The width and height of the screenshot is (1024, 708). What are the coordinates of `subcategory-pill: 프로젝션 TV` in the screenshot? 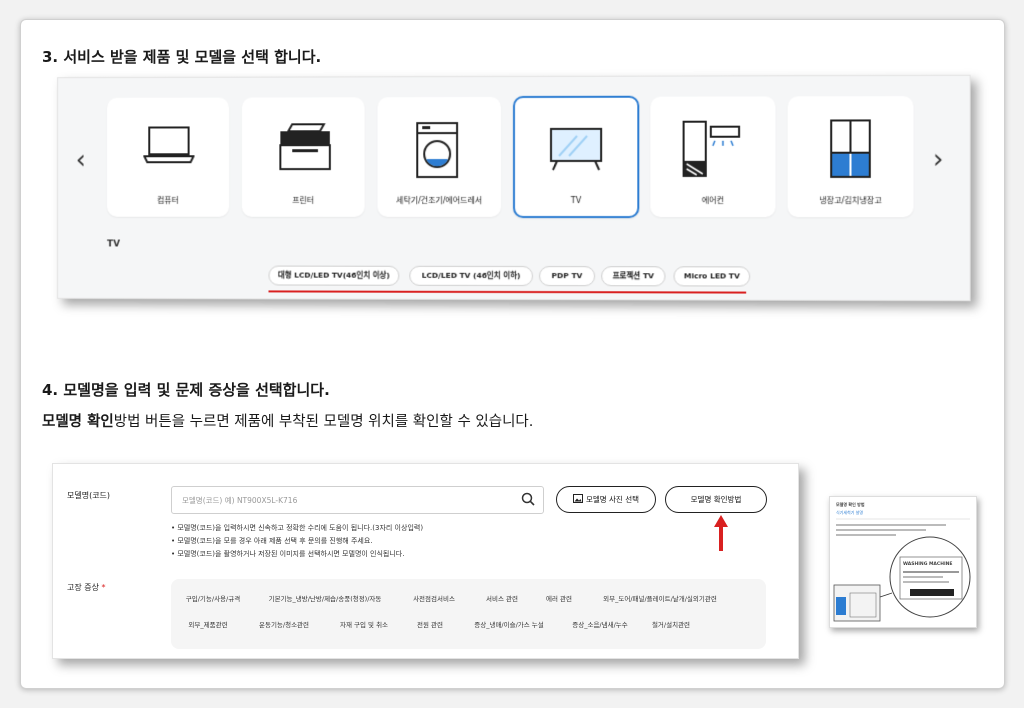 It's located at (633, 276).